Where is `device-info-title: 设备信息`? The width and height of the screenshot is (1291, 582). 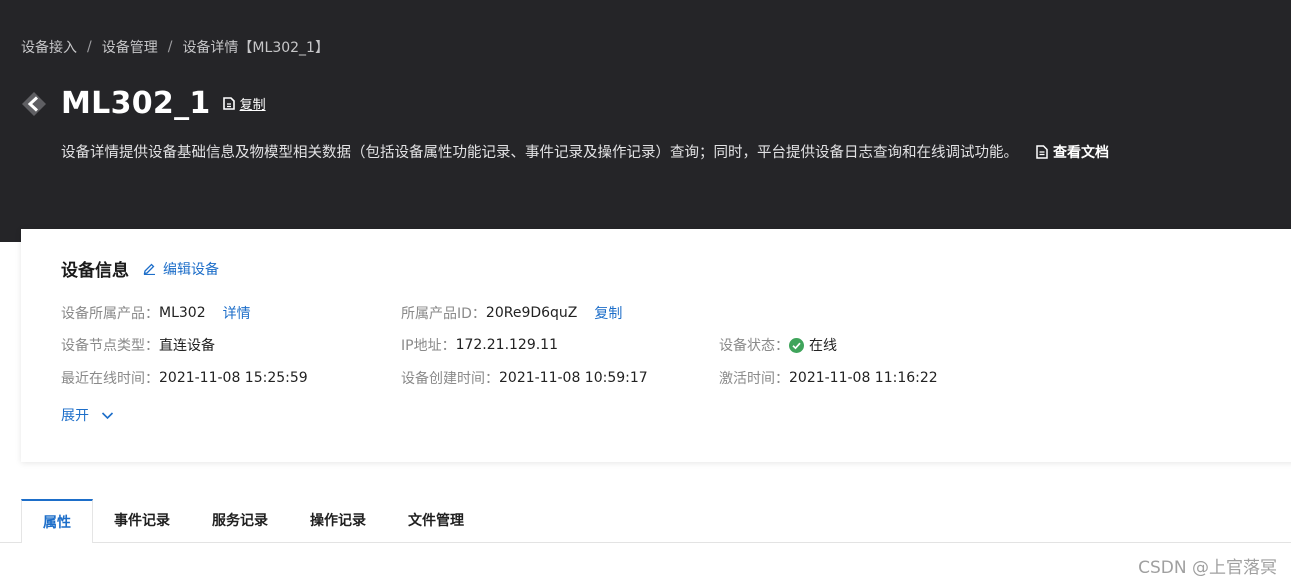 device-info-title: 设备信息 is located at coordinates (95, 271).